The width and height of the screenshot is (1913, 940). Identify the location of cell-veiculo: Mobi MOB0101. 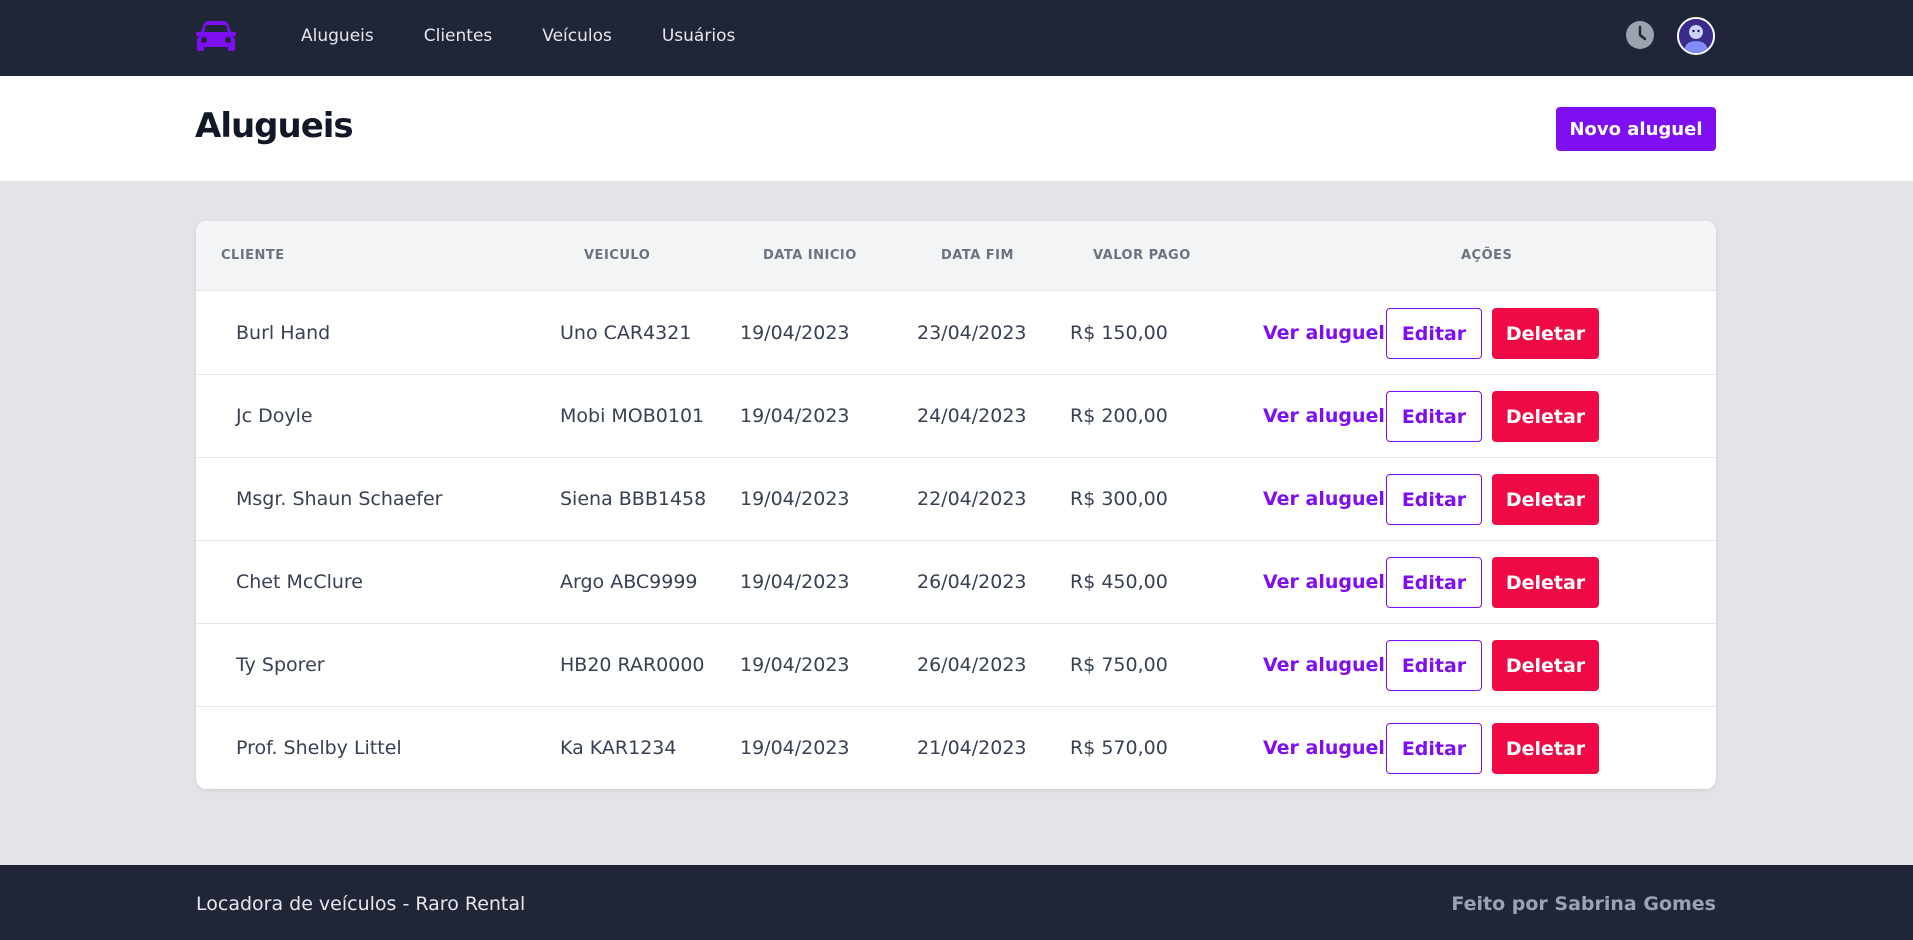
(632, 416).